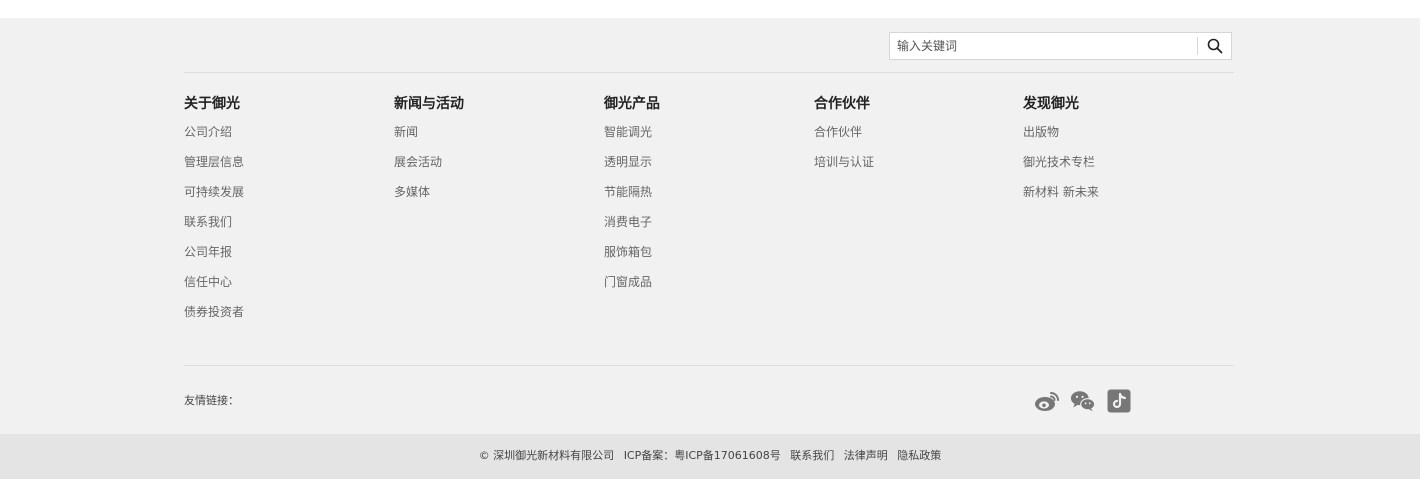 The image size is (1422, 479). I want to click on privacy-link: 隐私政策, so click(919, 455).